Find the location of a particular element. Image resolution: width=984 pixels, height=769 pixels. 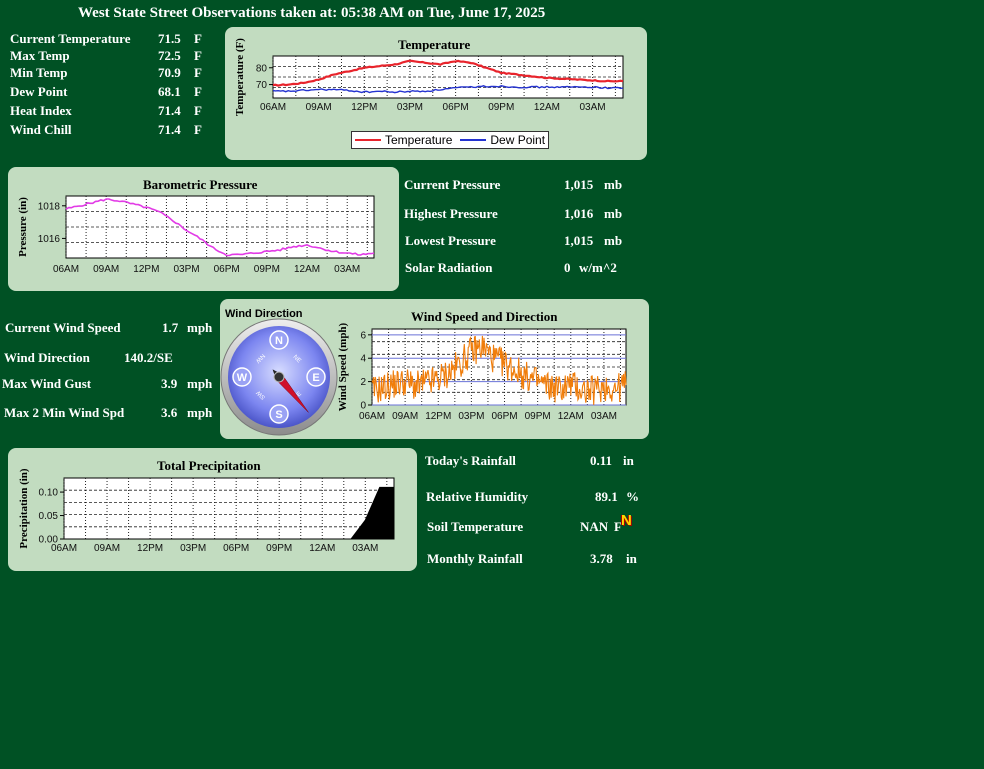

y-tick-label: 4 is located at coordinates (363, 359).